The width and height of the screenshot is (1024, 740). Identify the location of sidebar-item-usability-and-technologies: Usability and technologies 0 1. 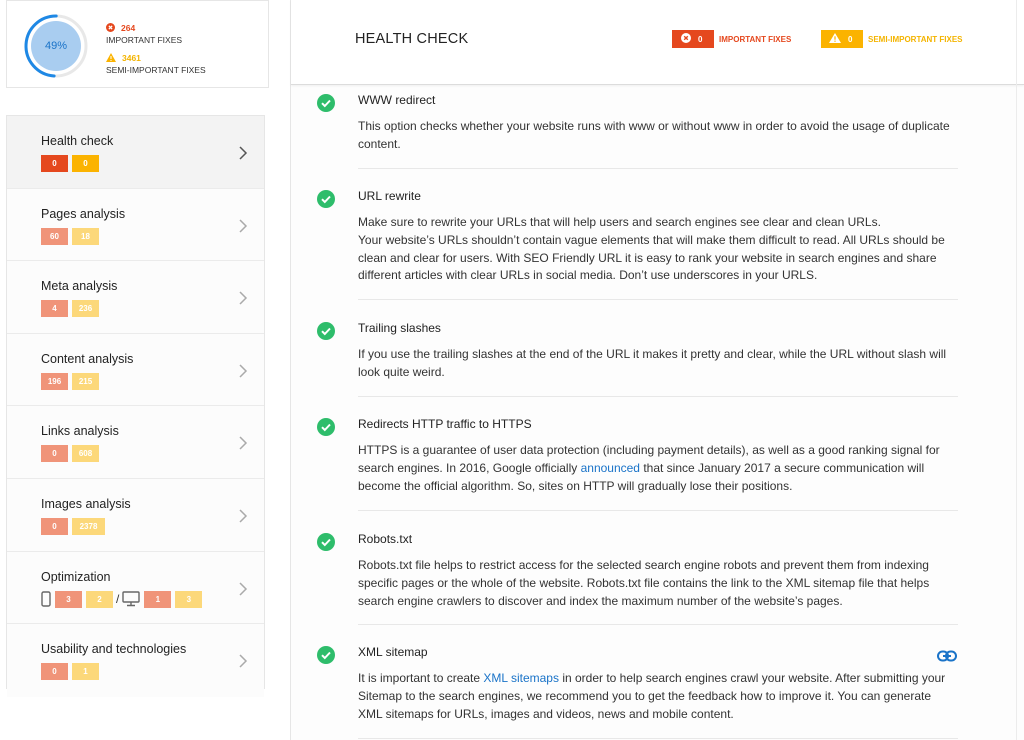
(135, 660).